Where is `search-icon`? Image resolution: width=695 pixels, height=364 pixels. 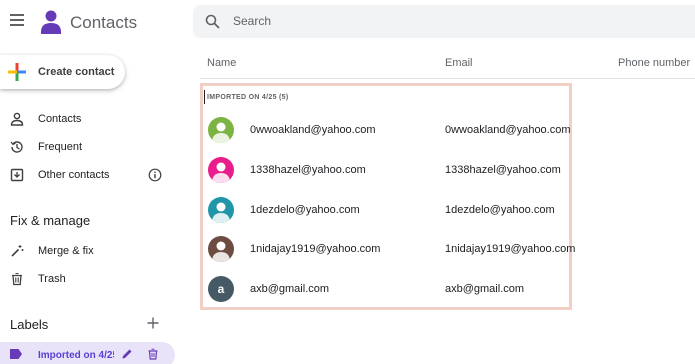 search-icon is located at coordinates (212, 21).